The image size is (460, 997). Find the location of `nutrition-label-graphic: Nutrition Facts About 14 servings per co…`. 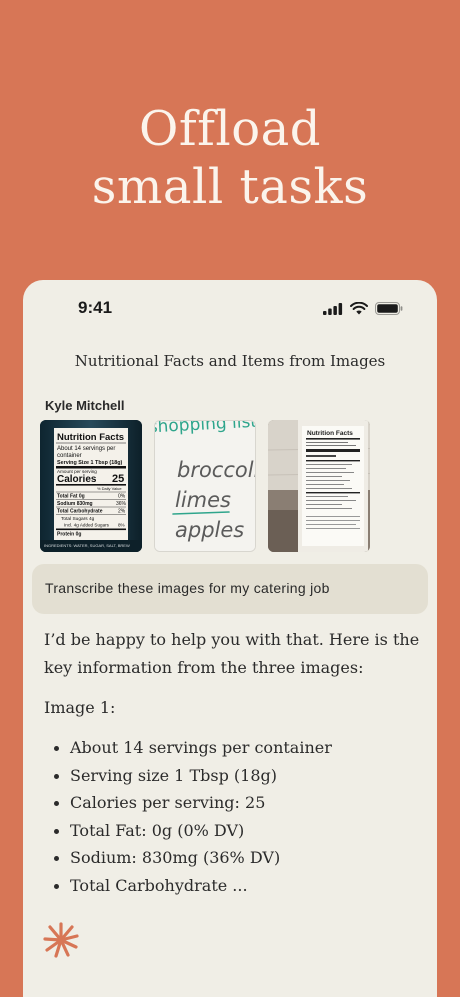

nutrition-label-graphic: Nutrition Facts About 14 servings per co… is located at coordinates (91, 486).